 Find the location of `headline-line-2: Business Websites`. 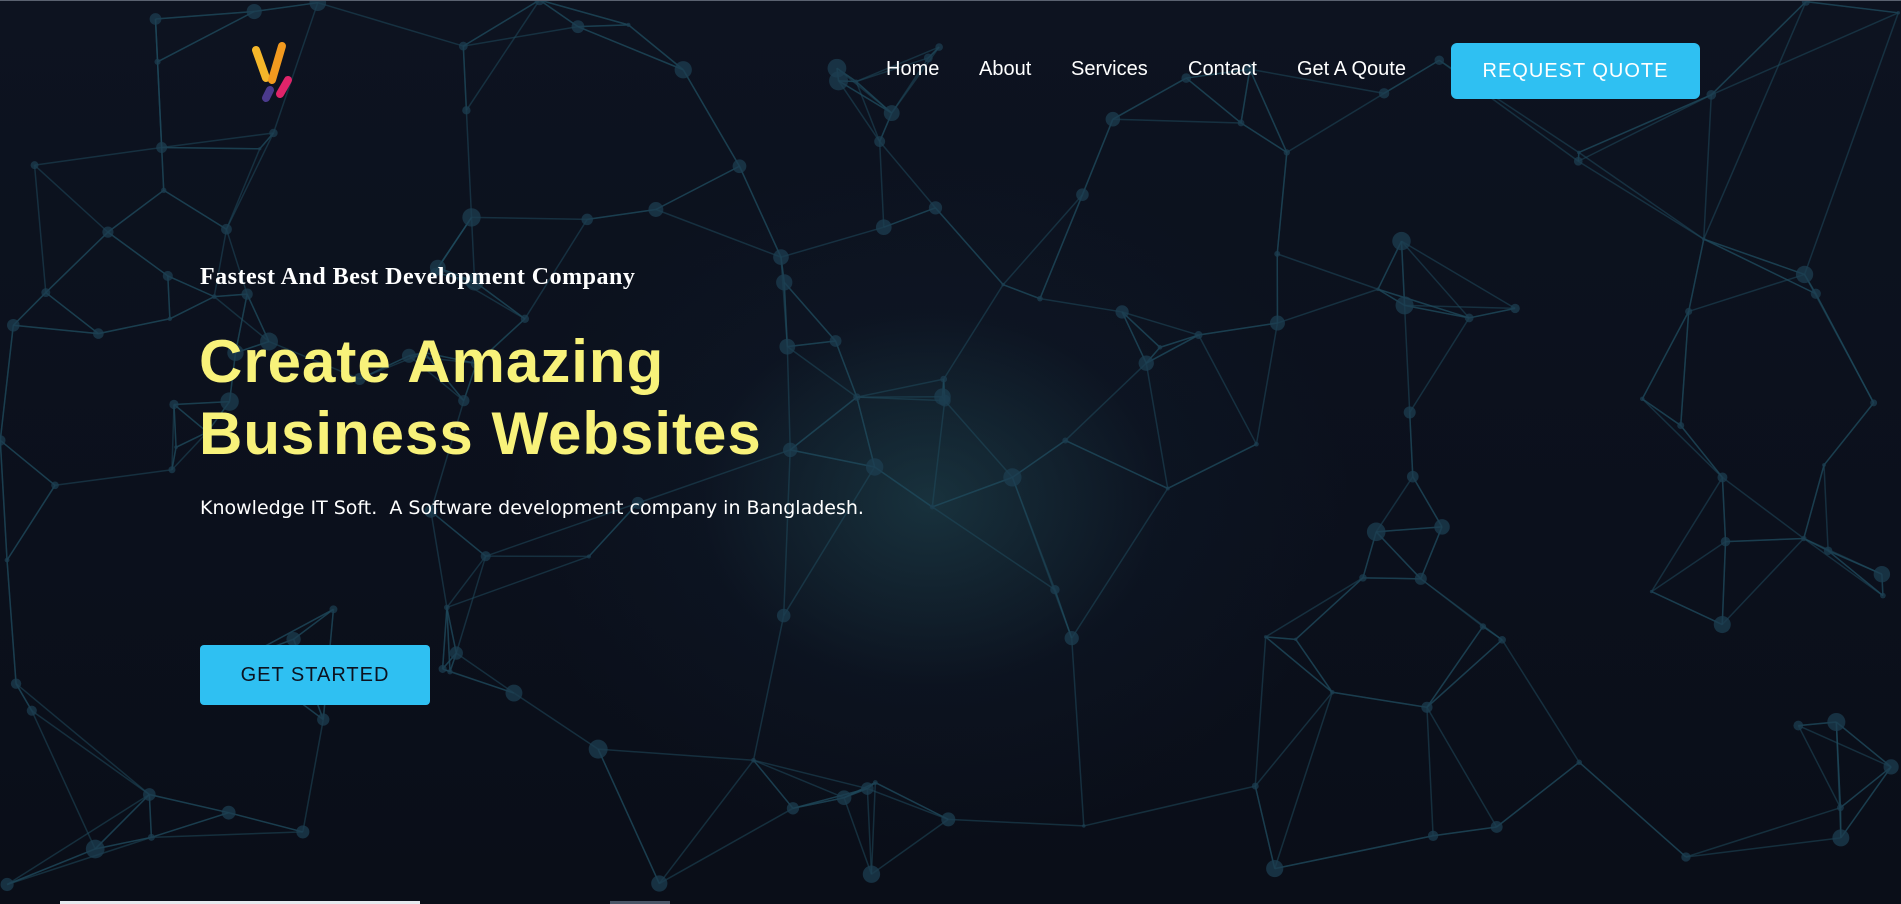

headline-line-2: Business Websites is located at coordinates (480, 433).